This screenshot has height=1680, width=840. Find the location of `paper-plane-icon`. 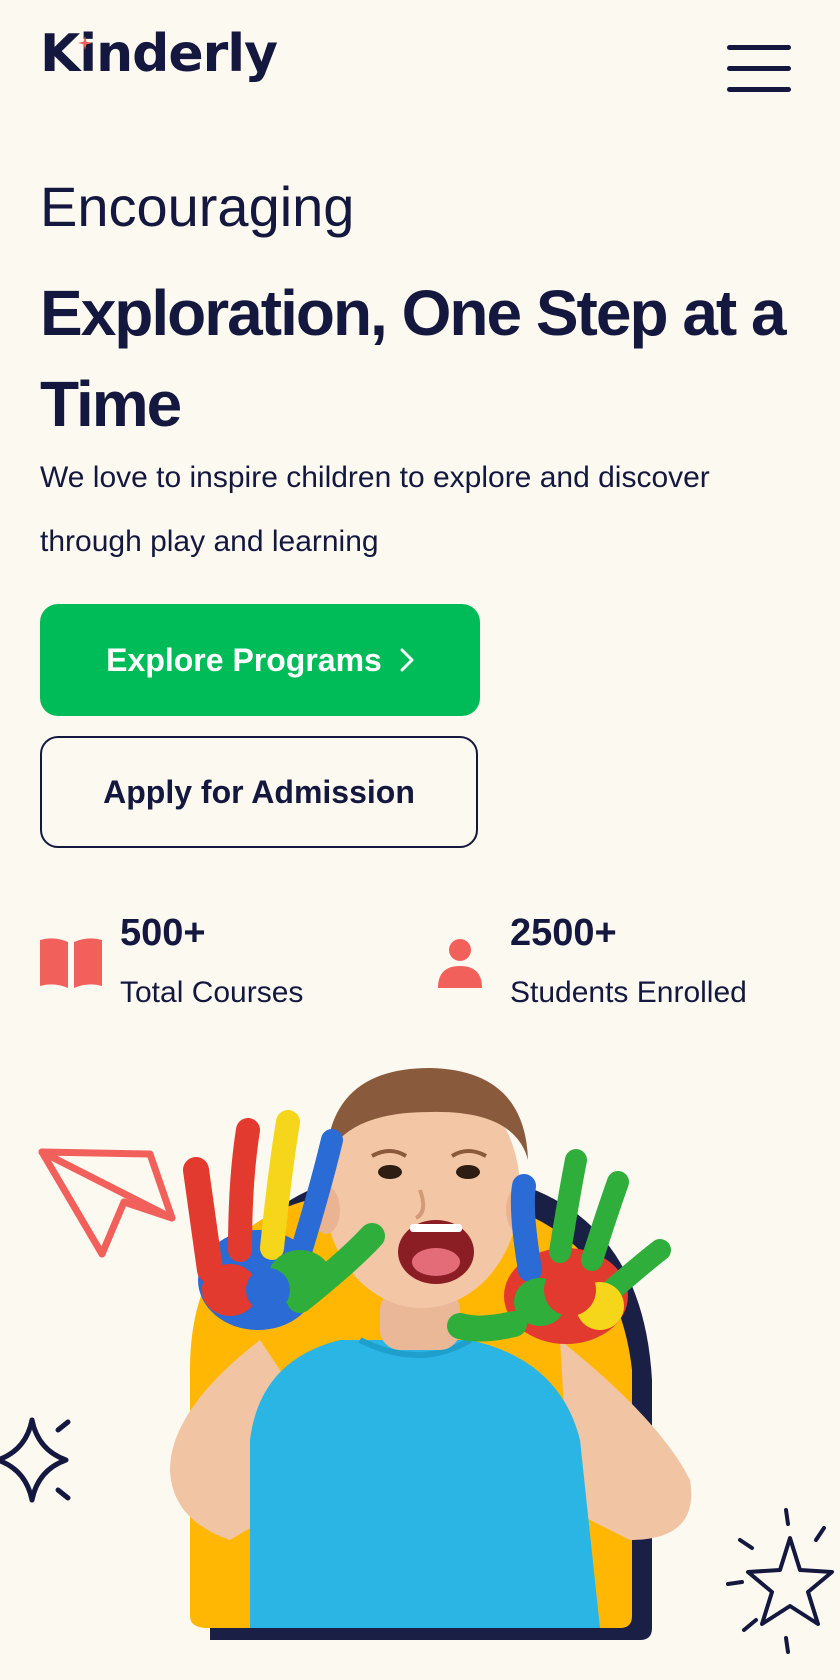

paper-plane-icon is located at coordinates (107, 1203).